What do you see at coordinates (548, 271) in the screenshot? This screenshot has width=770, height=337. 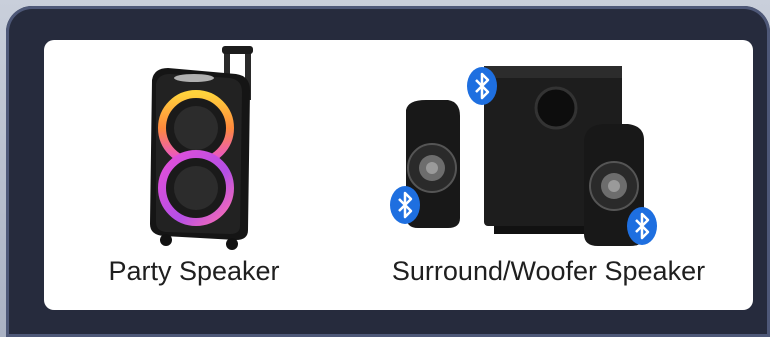 I see `surround-speaker-label: Surround/Woofer Speaker` at bounding box center [548, 271].